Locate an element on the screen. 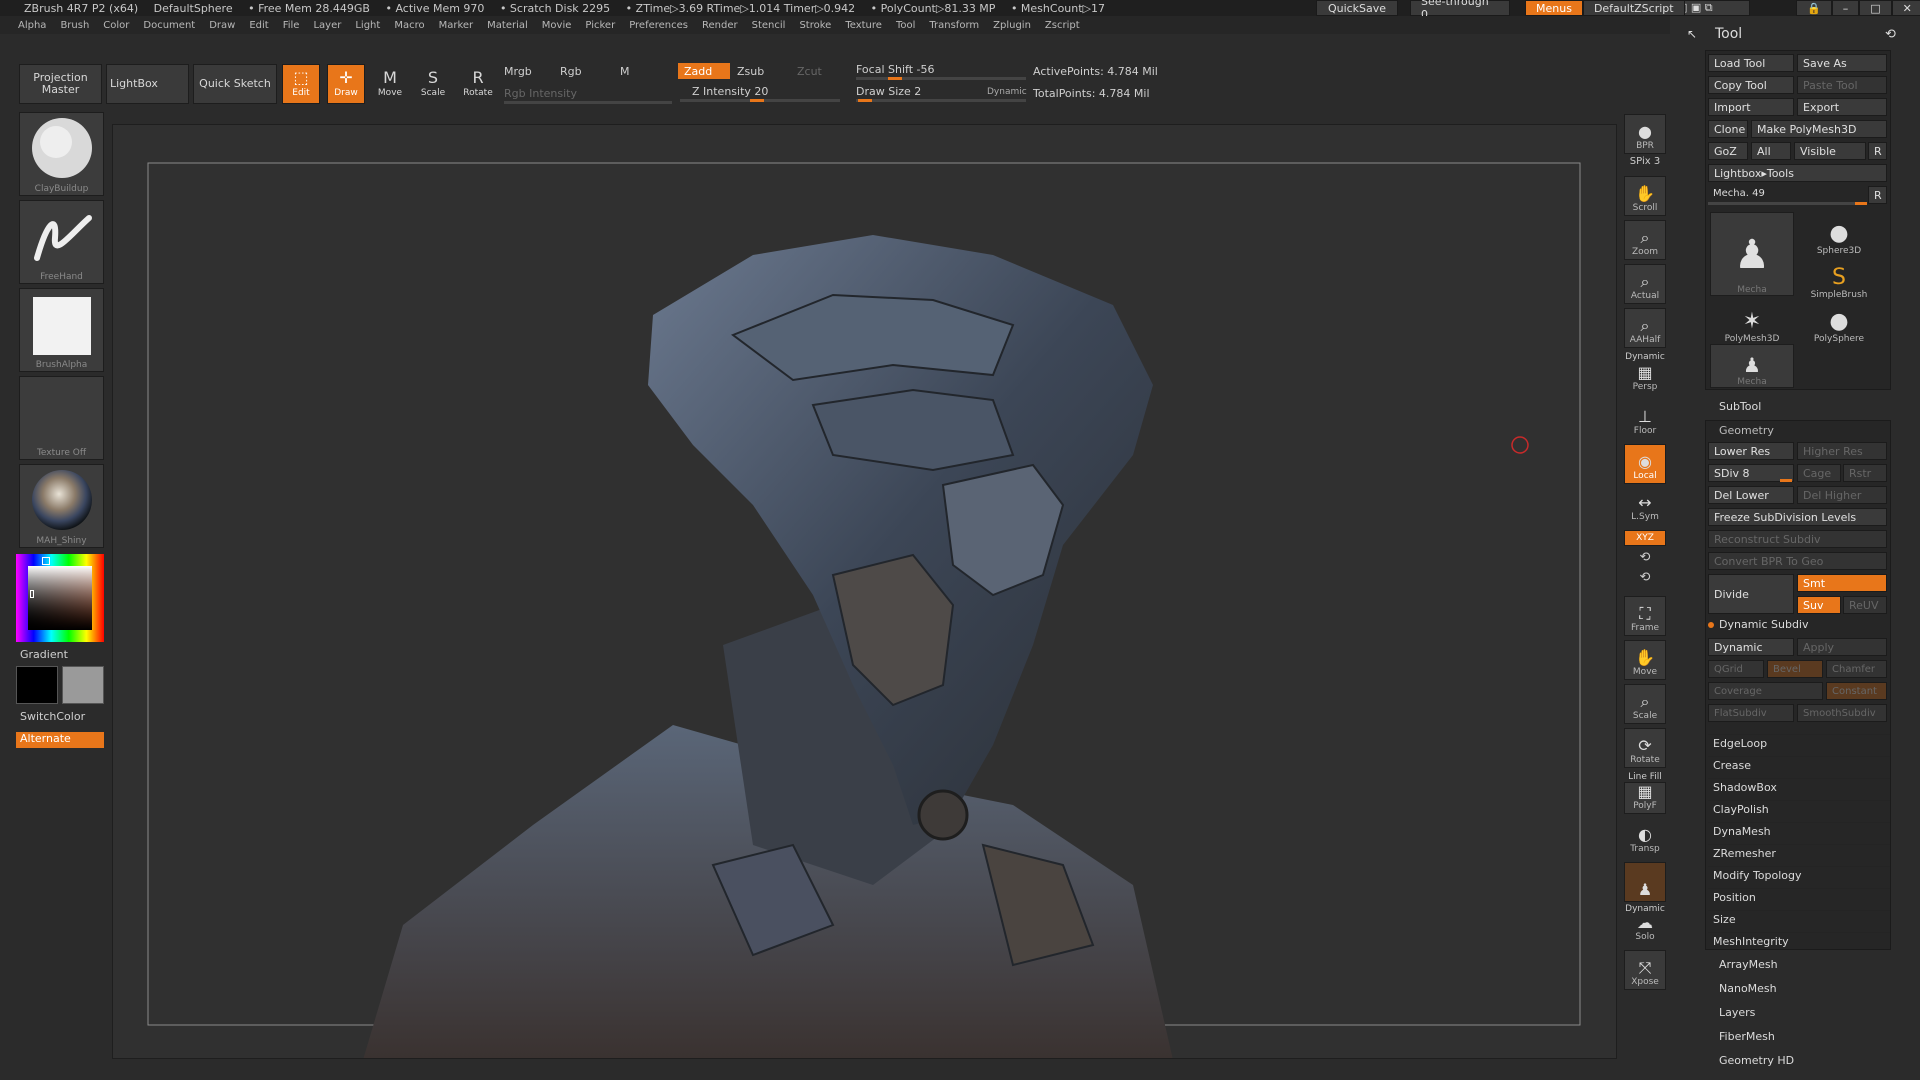 This screenshot has width=1920, height=1080. menu-preferences: Preferences is located at coordinates (658, 25).